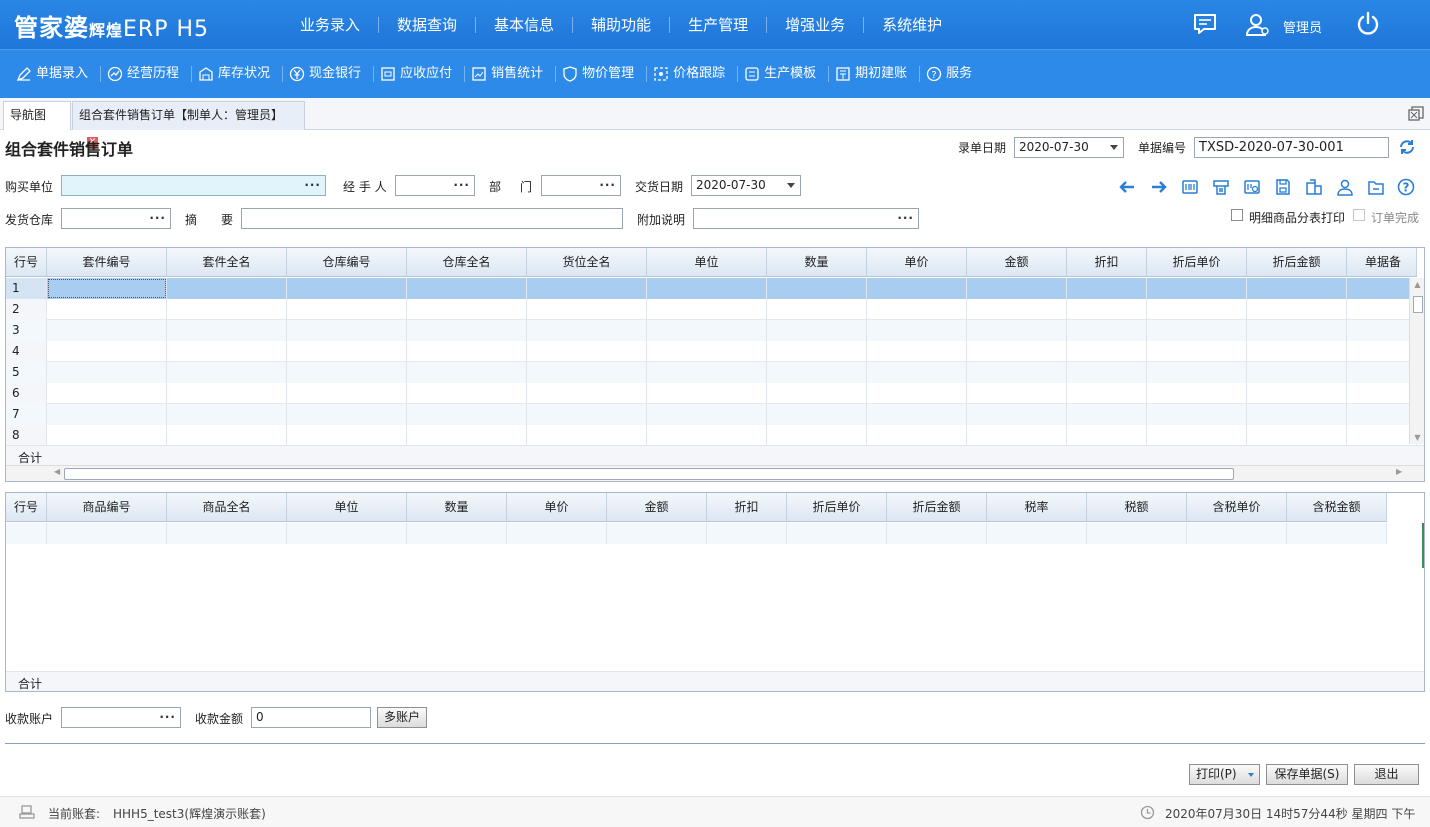 This screenshot has height=827, width=1430. I want to click on vertical-scrollbar: ▲ ▼, so click(1416, 361).